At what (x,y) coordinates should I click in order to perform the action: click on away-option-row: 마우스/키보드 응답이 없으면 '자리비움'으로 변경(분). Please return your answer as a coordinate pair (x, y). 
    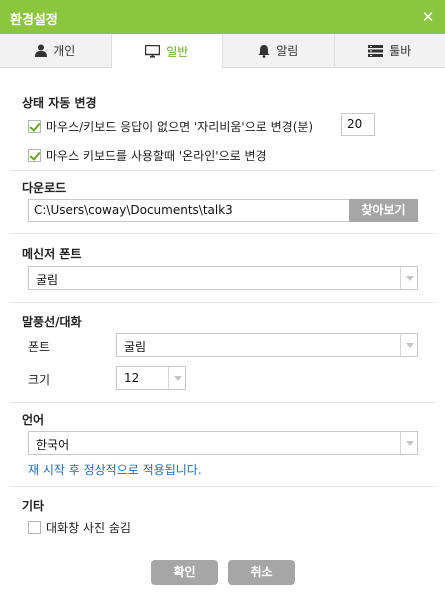
    Looking at the image, I should click on (170, 126).